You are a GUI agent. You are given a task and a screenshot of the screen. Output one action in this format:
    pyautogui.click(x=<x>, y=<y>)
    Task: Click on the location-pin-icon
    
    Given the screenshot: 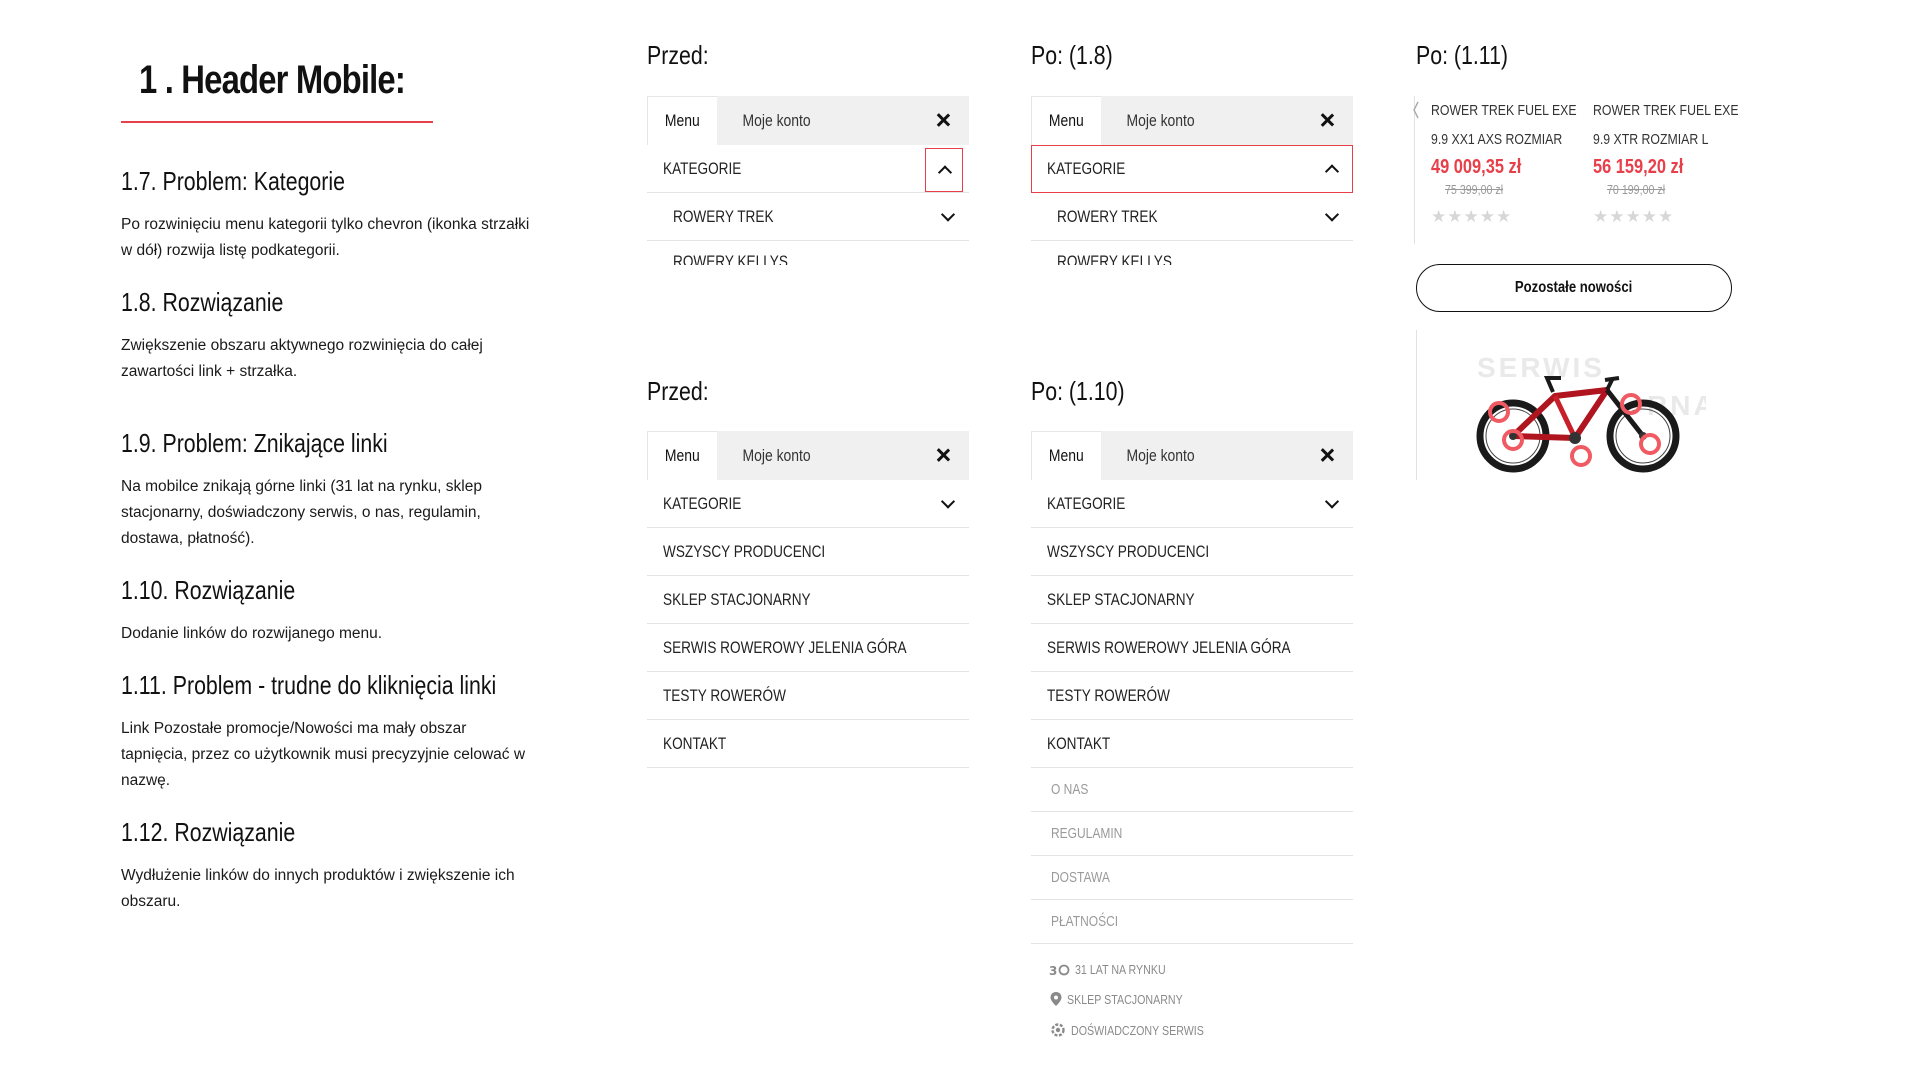 What is the action you would take?
    pyautogui.click(x=1056, y=999)
    